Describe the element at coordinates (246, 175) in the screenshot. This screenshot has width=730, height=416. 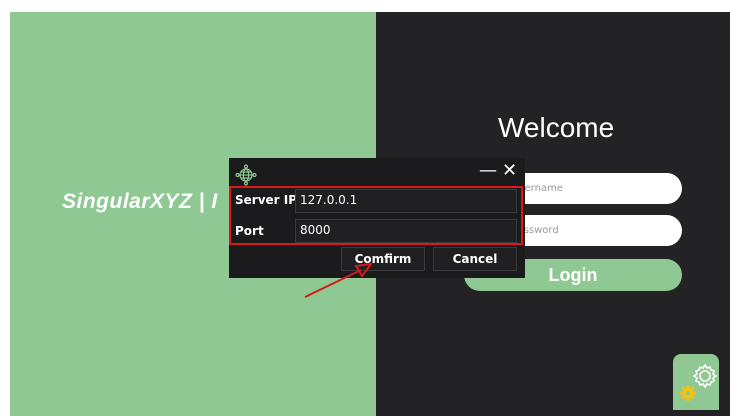
I see `network-globe-icon` at that location.